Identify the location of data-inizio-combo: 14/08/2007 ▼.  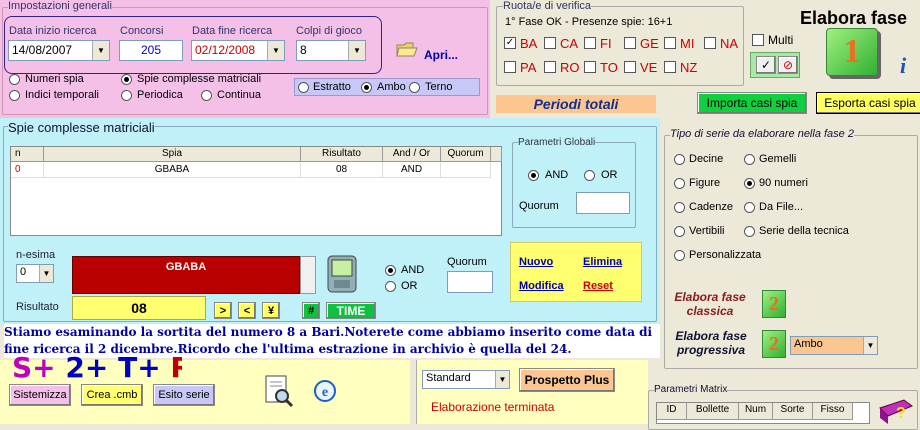
(59, 50).